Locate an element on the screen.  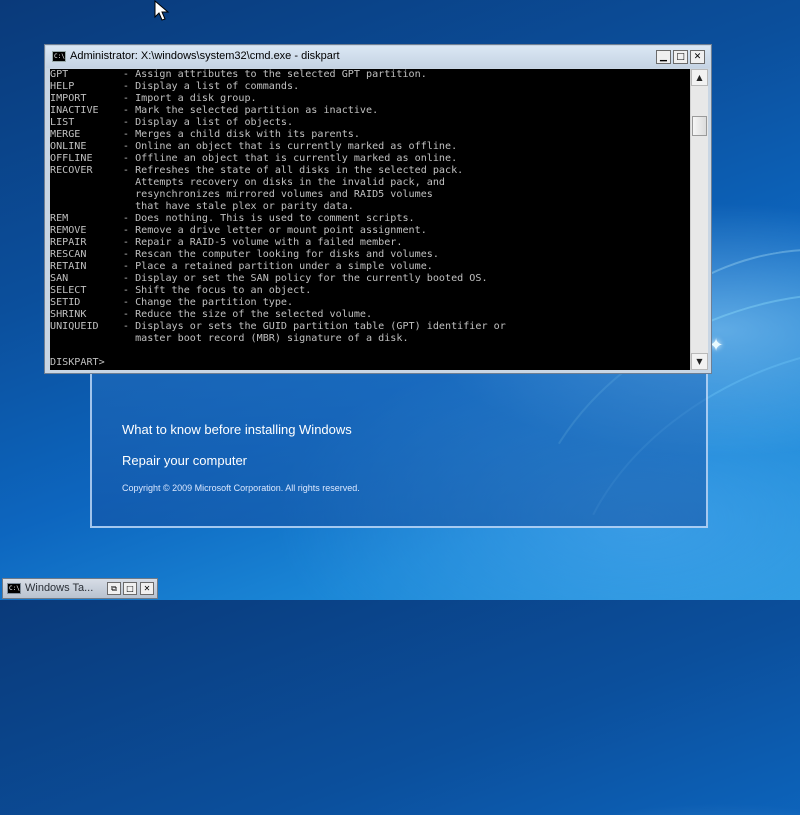
scroll-up-arrow-icon: ▲ is located at coordinates (699, 77).